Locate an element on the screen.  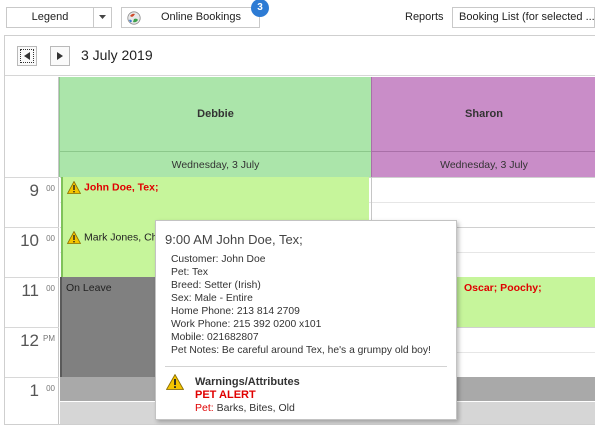
pet-attributes-key: Pet: is located at coordinates (204, 408).